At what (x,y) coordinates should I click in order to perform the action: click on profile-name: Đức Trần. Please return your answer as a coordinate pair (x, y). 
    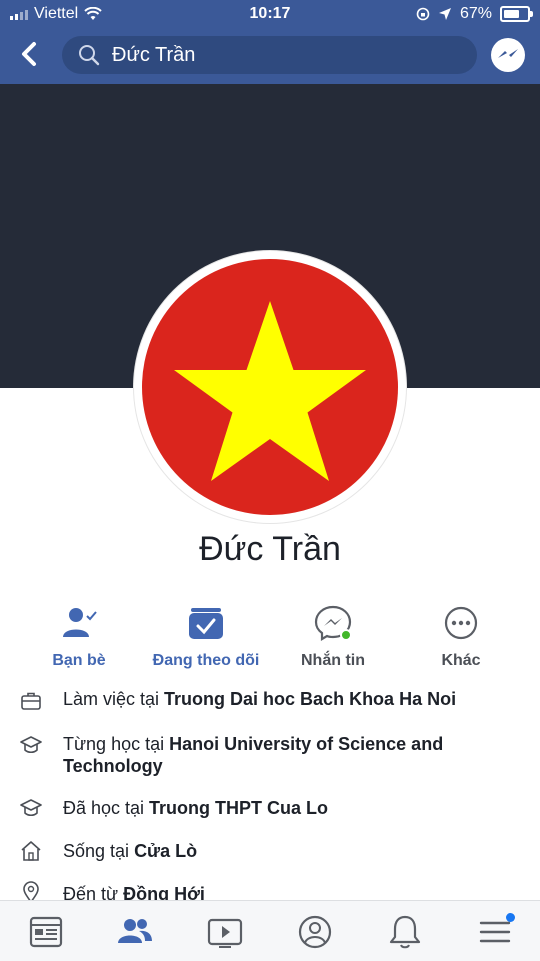
    Looking at the image, I should click on (270, 549).